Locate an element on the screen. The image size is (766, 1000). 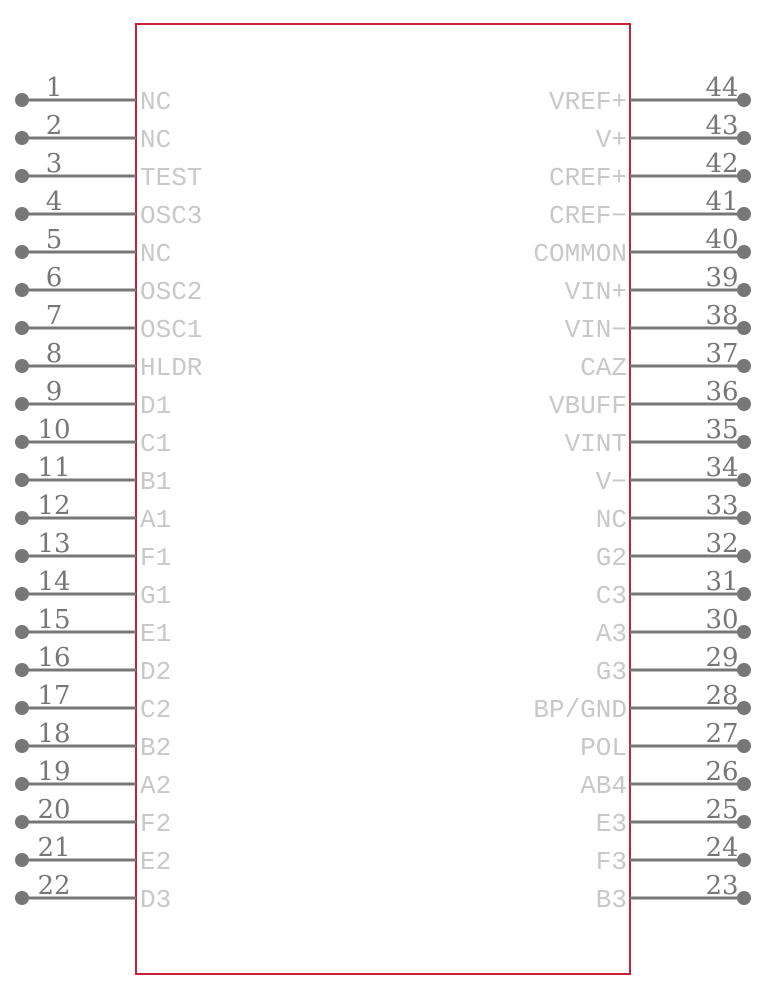
pin-name: G1 is located at coordinates (155, 596).